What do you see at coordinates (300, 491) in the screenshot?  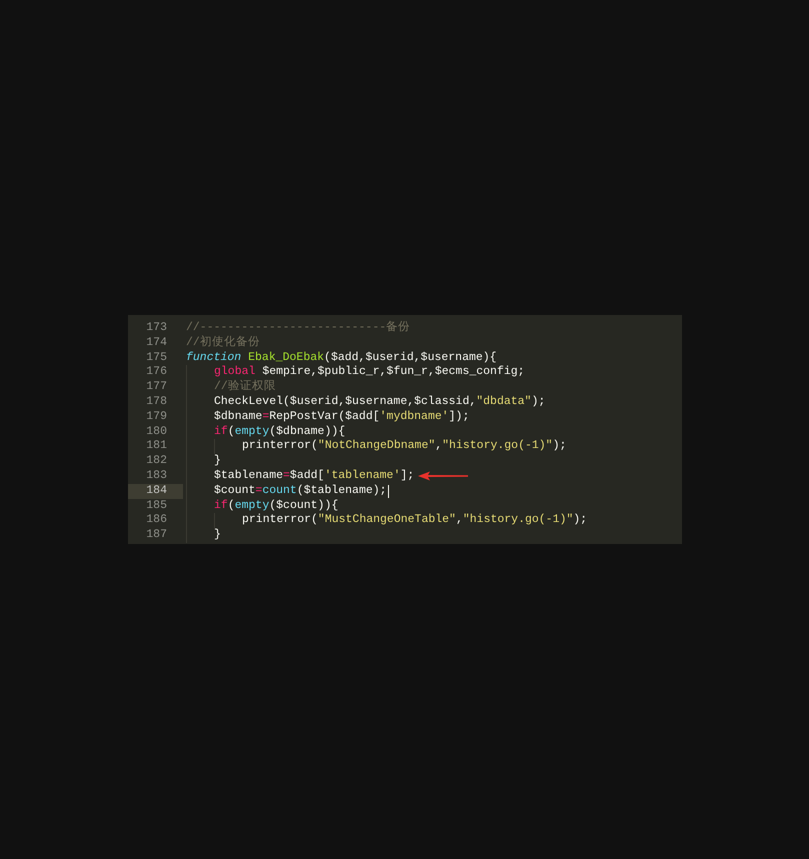 I see `code-line: $count=count($tablename);` at bounding box center [300, 491].